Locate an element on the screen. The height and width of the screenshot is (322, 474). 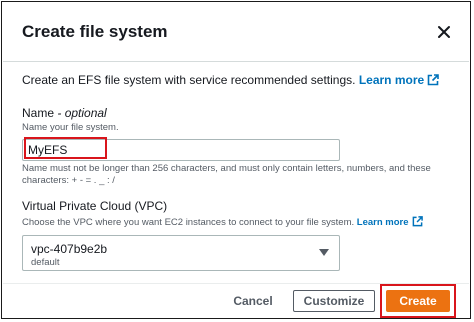
cancel-button: Cancel is located at coordinates (253, 301).